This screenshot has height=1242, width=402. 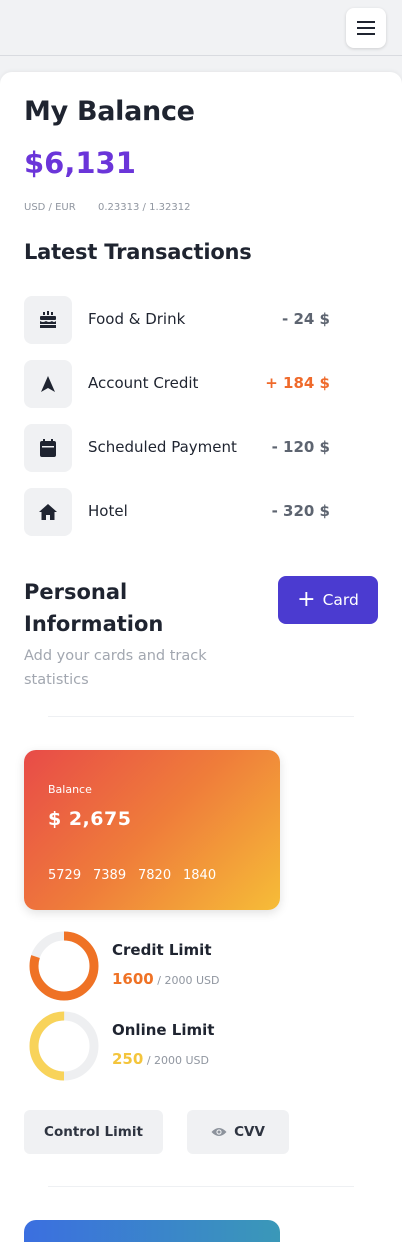 I want to click on transactions-title: Latest Transactions, so click(x=138, y=252).